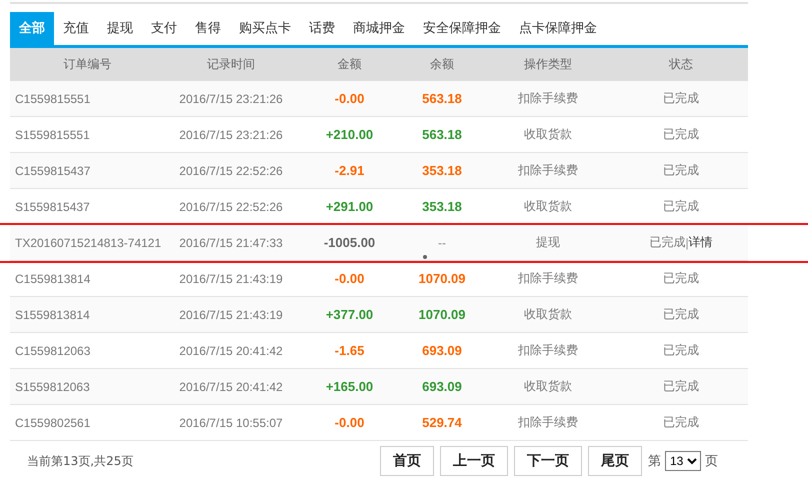 This screenshot has width=808, height=504. I want to click on record-time: 2016/7/15 21:47:33, so click(231, 243).